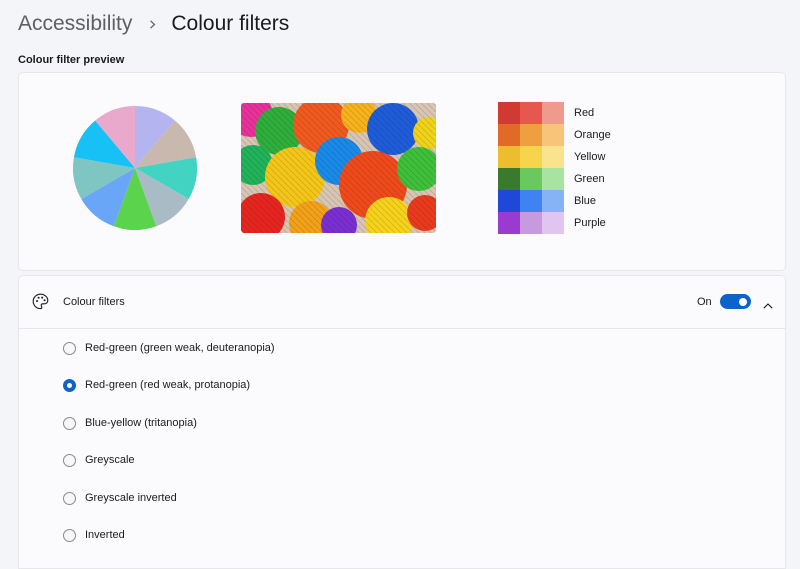 This screenshot has width=800, height=569. What do you see at coordinates (735, 301) in the screenshot?
I see `colour-filters-toggle` at bounding box center [735, 301].